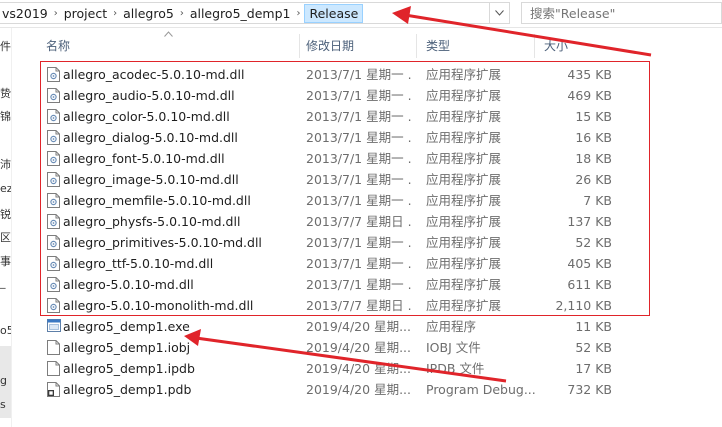  What do you see at coordinates (5, 237) in the screenshot?
I see `nav-item: 区` at bounding box center [5, 237].